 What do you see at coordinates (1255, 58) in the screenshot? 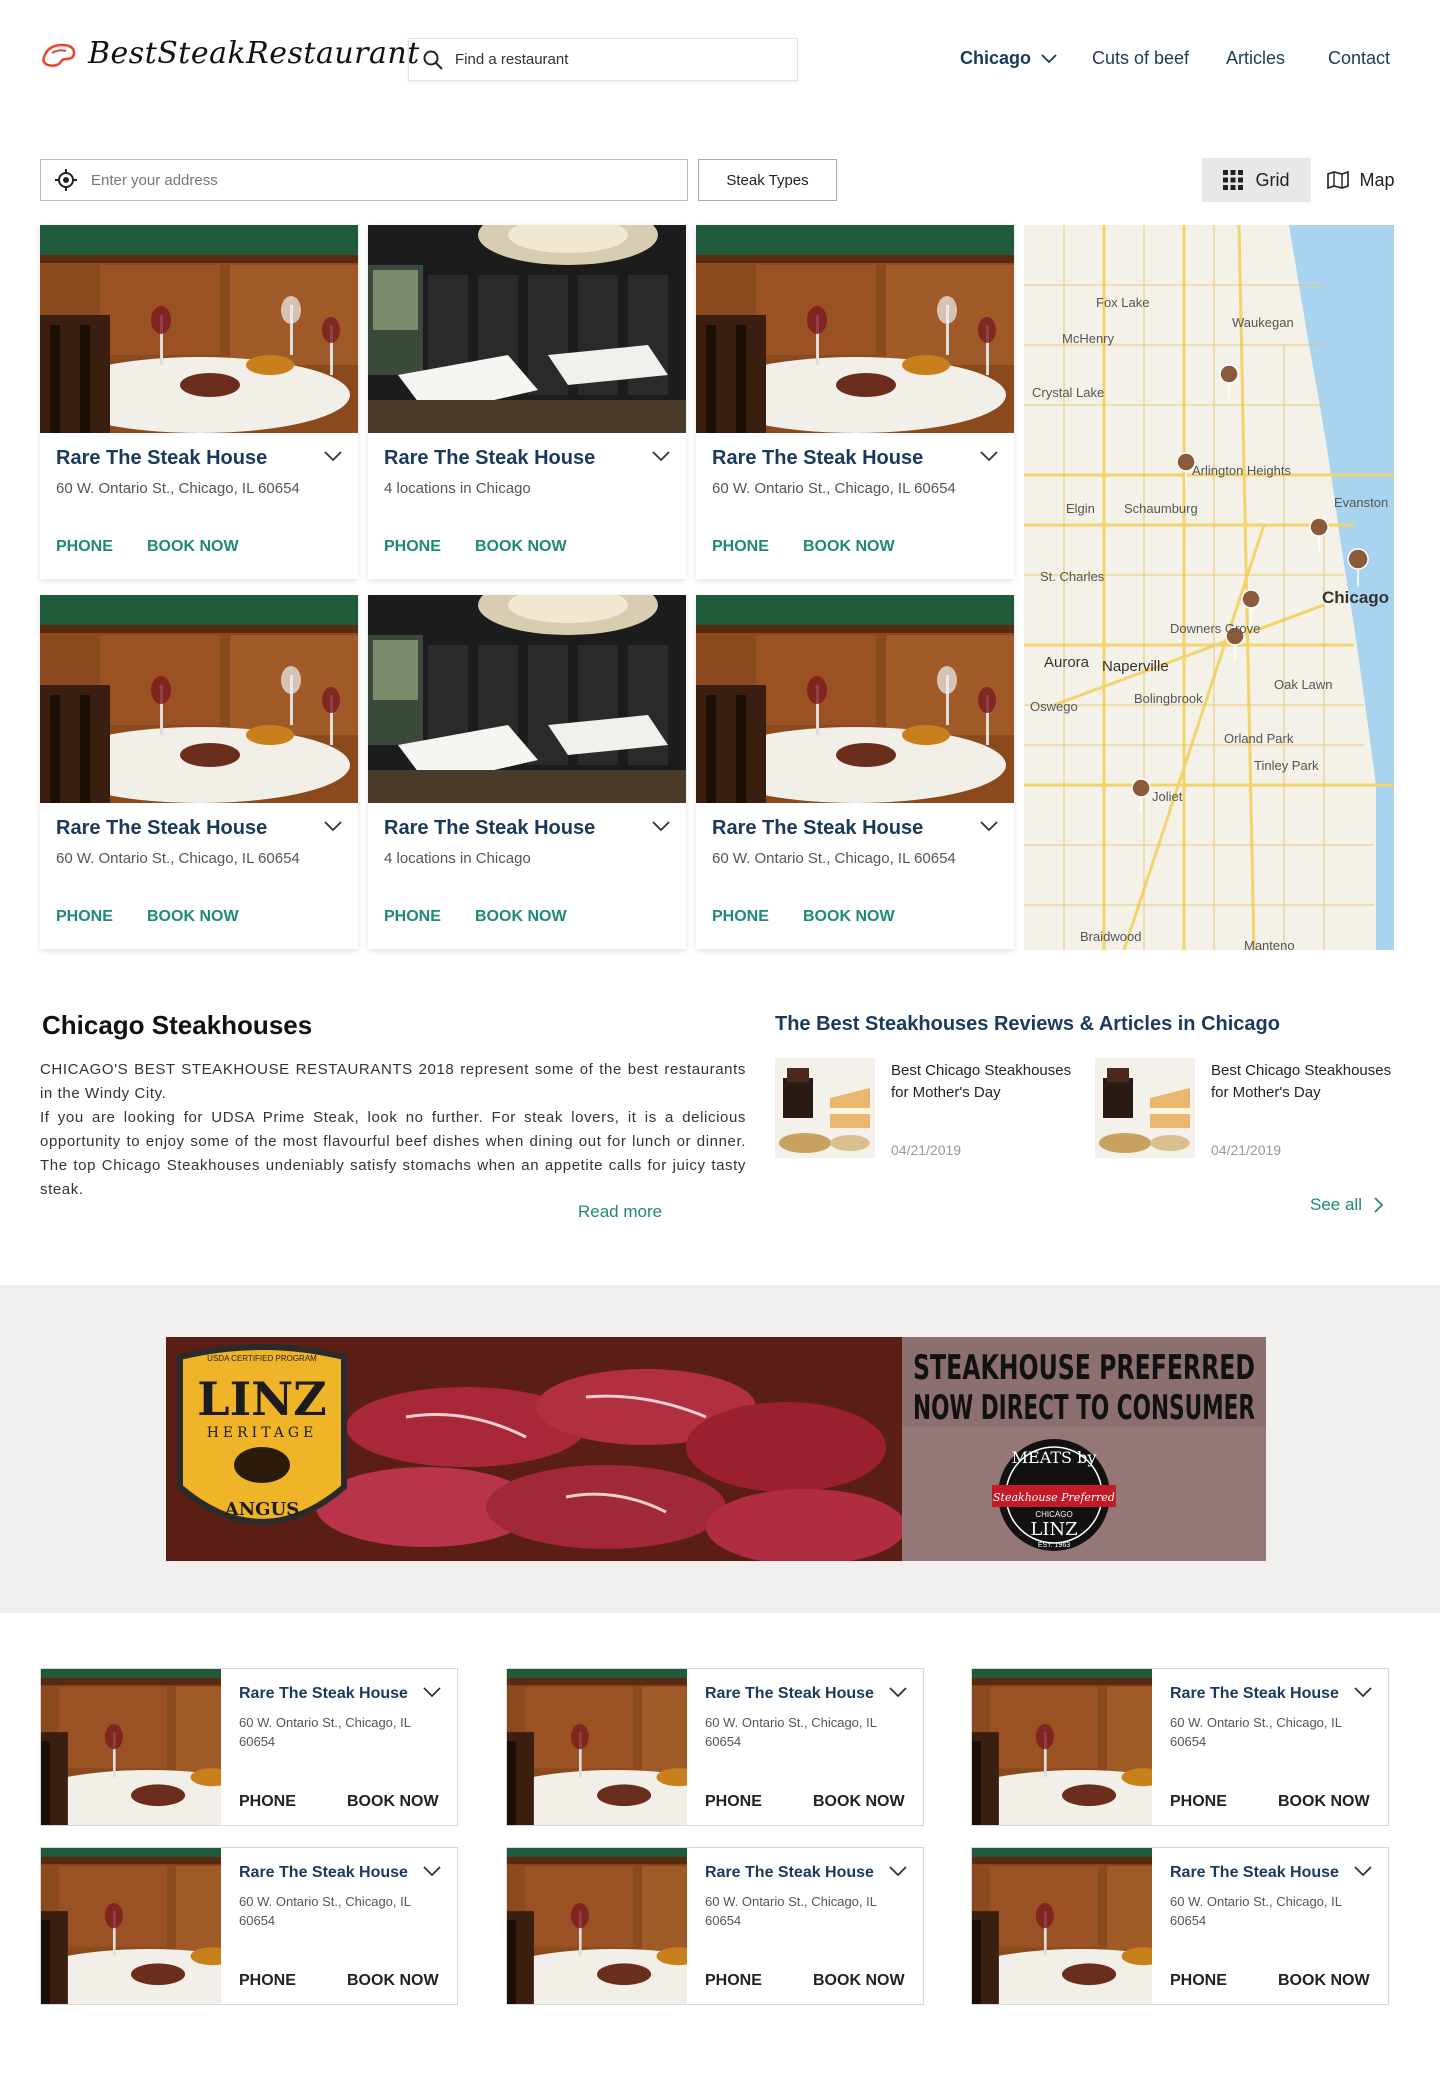
I see `nav-articles: Articles` at bounding box center [1255, 58].